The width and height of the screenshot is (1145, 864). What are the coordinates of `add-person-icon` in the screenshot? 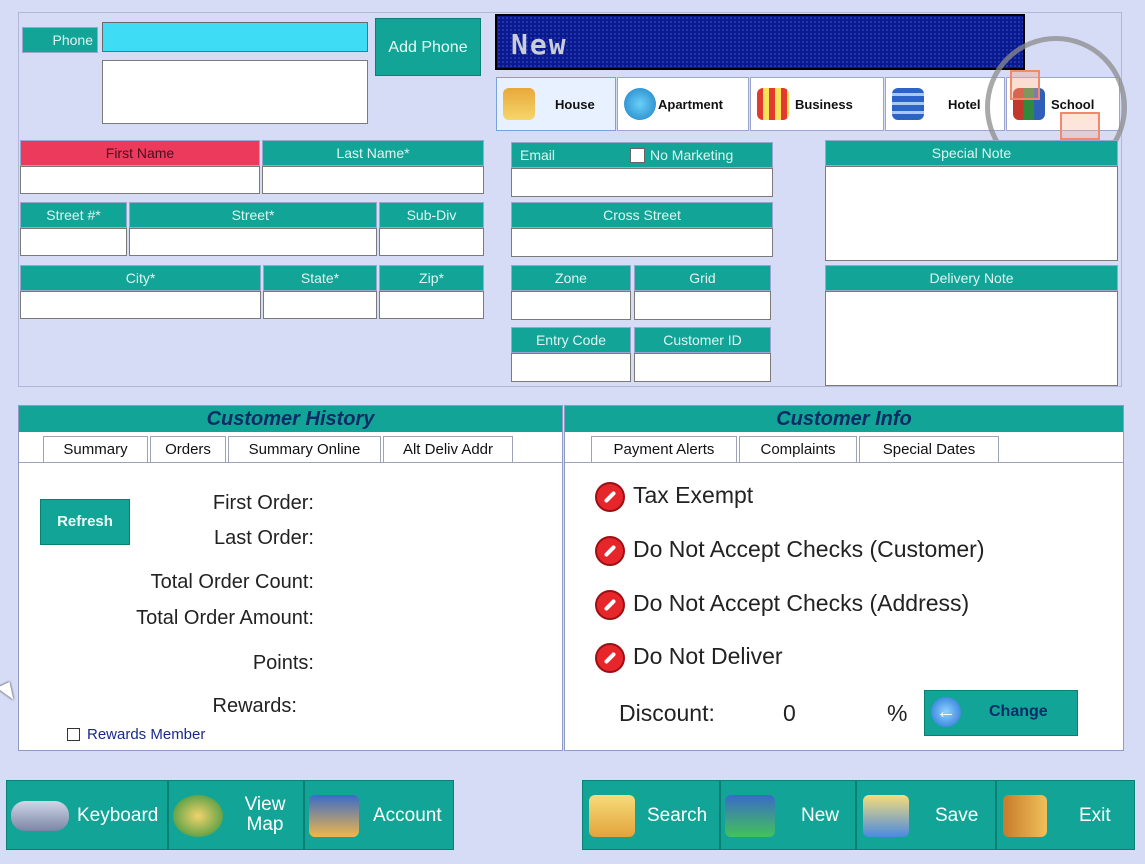 It's located at (750, 816).